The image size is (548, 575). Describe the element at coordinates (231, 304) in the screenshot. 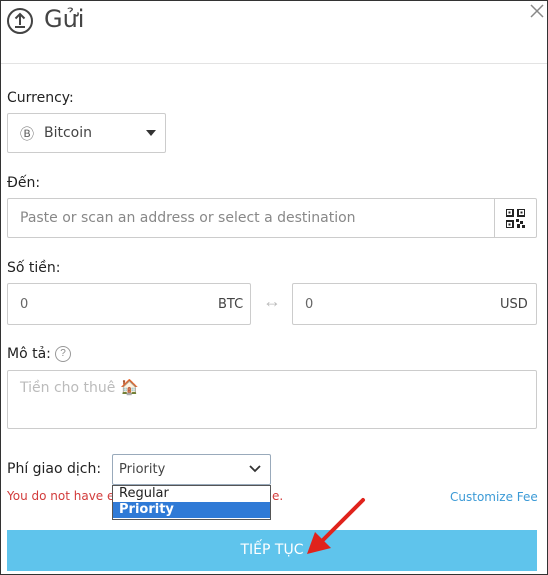

I see `btc-unit: BTC` at that location.